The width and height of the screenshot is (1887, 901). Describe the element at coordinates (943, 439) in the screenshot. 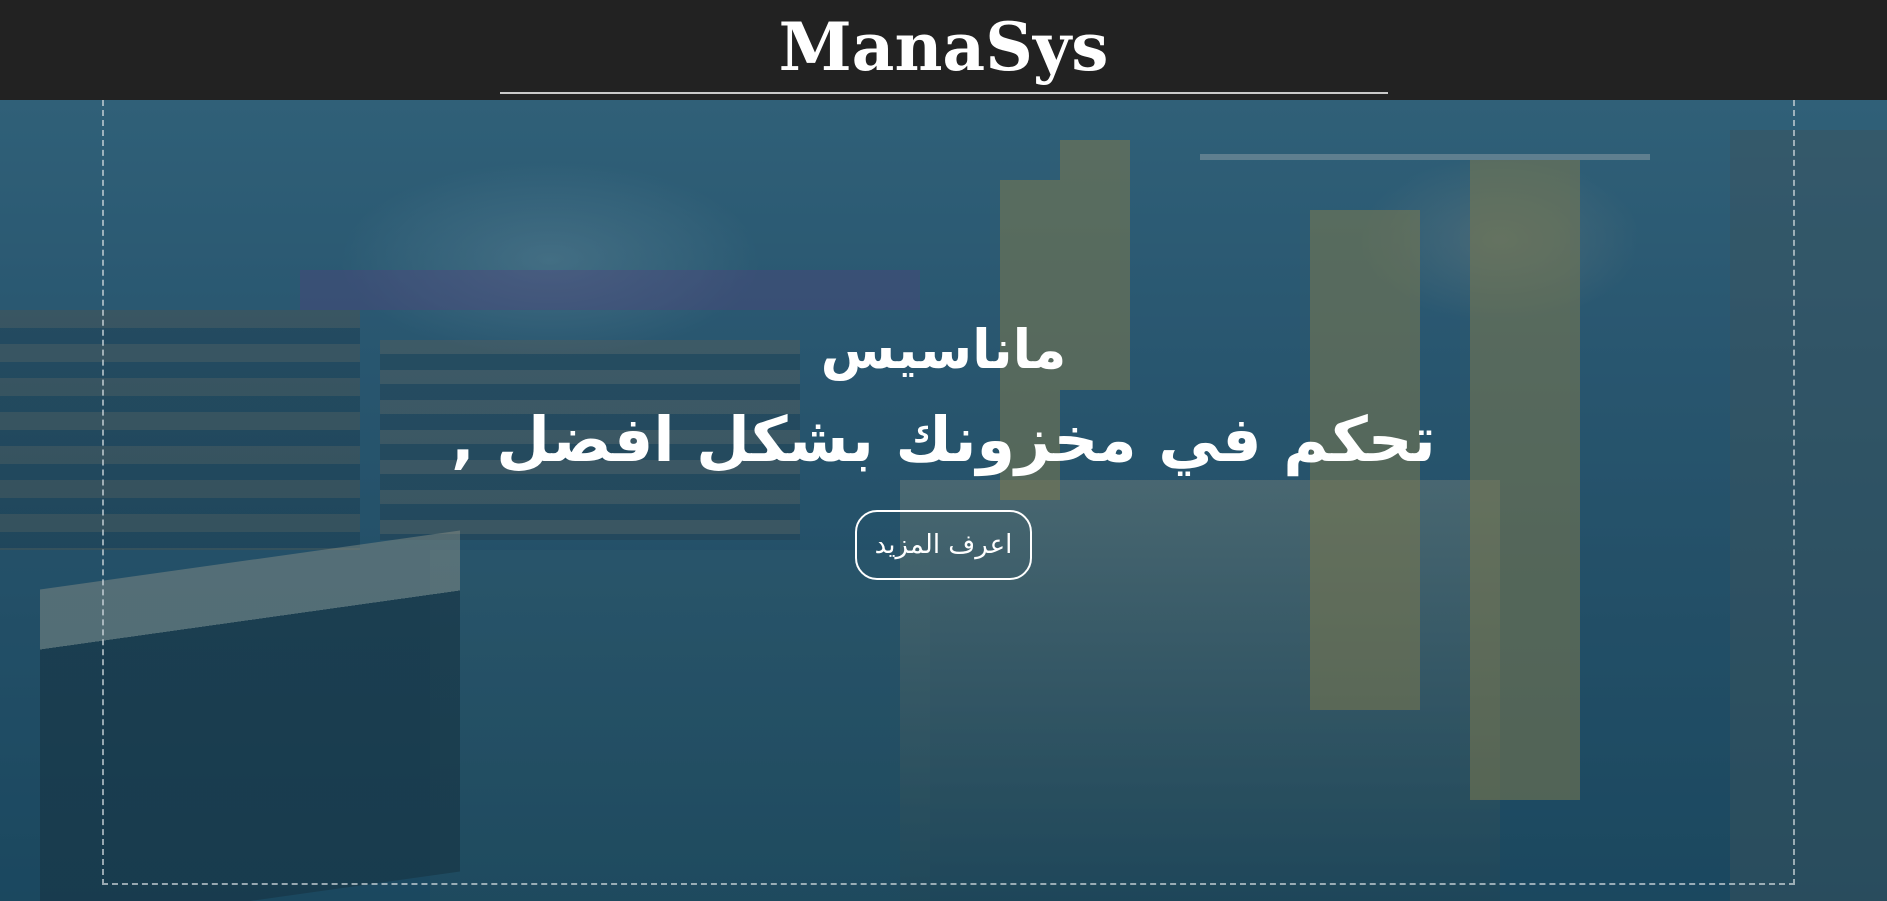

I see `hero-subtitle: تحكم في مخزونك بشكل افضل ,` at that location.